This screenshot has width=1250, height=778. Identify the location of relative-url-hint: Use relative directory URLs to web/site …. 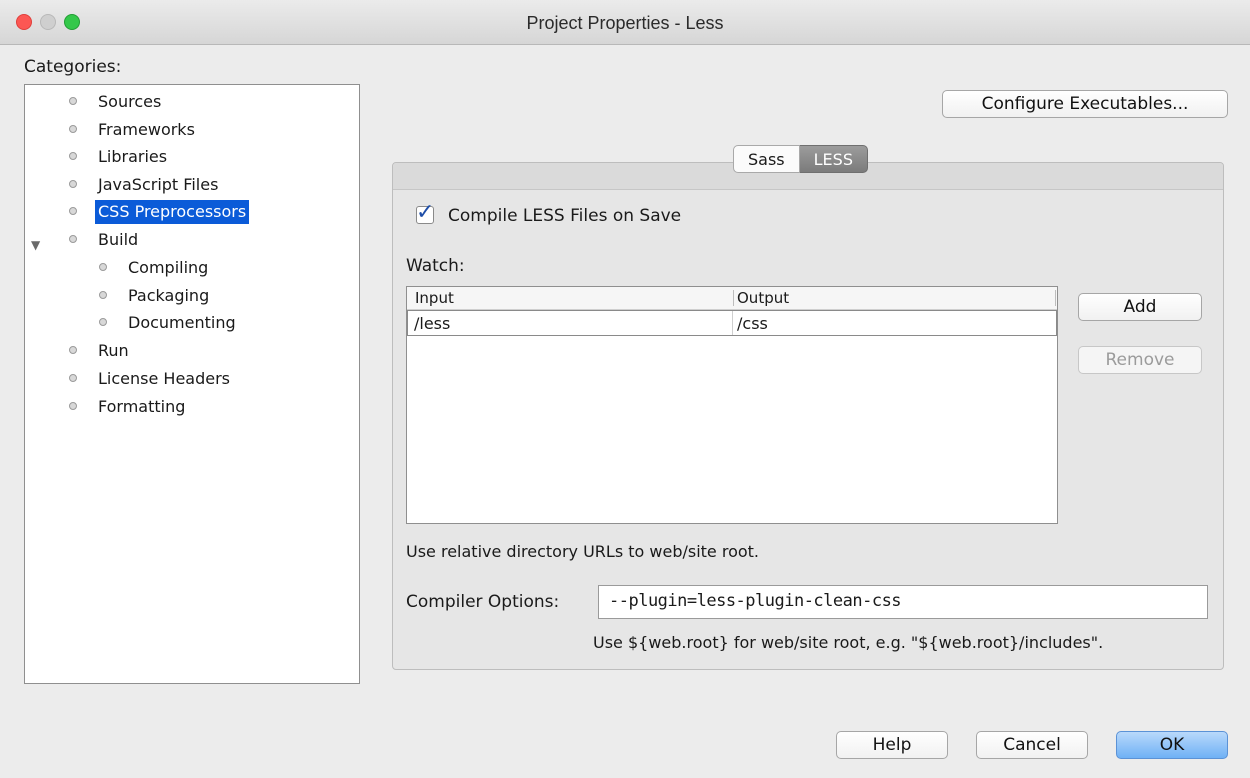
(583, 551).